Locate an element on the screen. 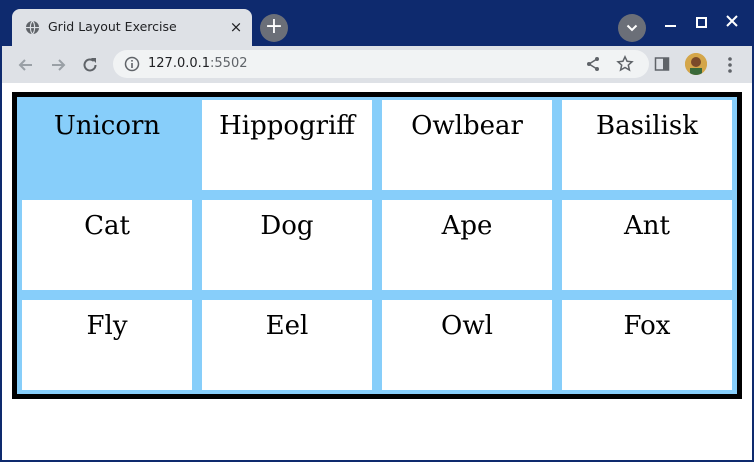 This screenshot has height=462, width=754. grid-cell-ant: Ant is located at coordinates (647, 245).